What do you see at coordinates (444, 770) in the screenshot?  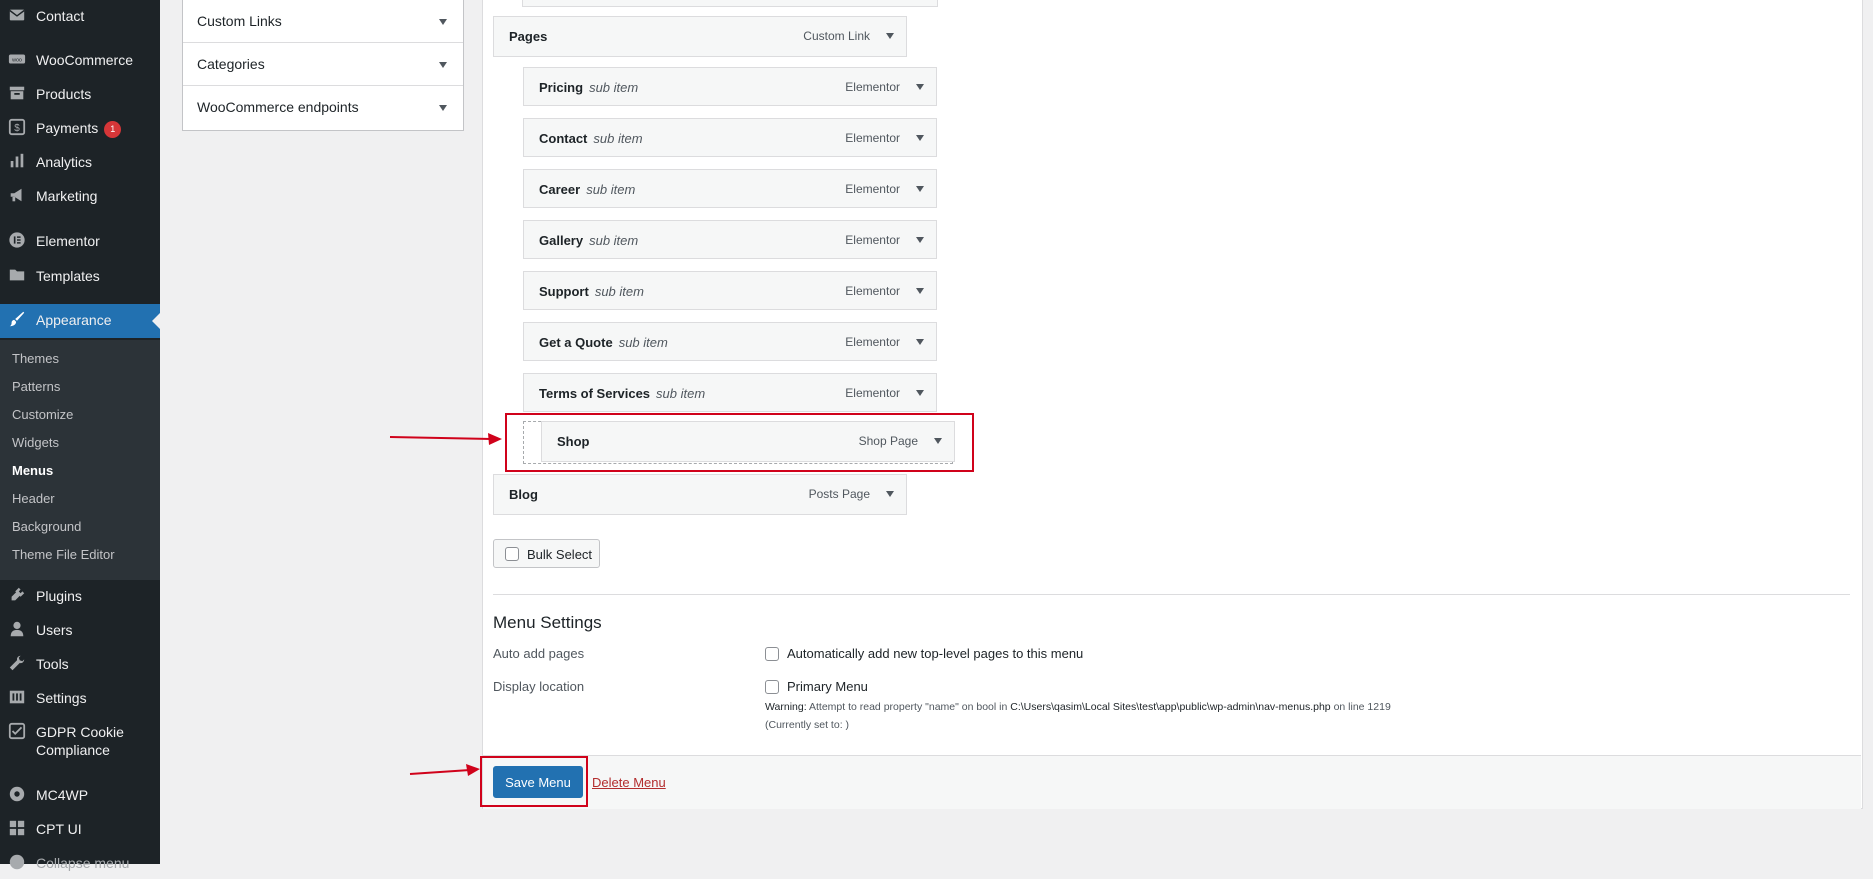 I see `annotation-arrow-save` at bounding box center [444, 770].